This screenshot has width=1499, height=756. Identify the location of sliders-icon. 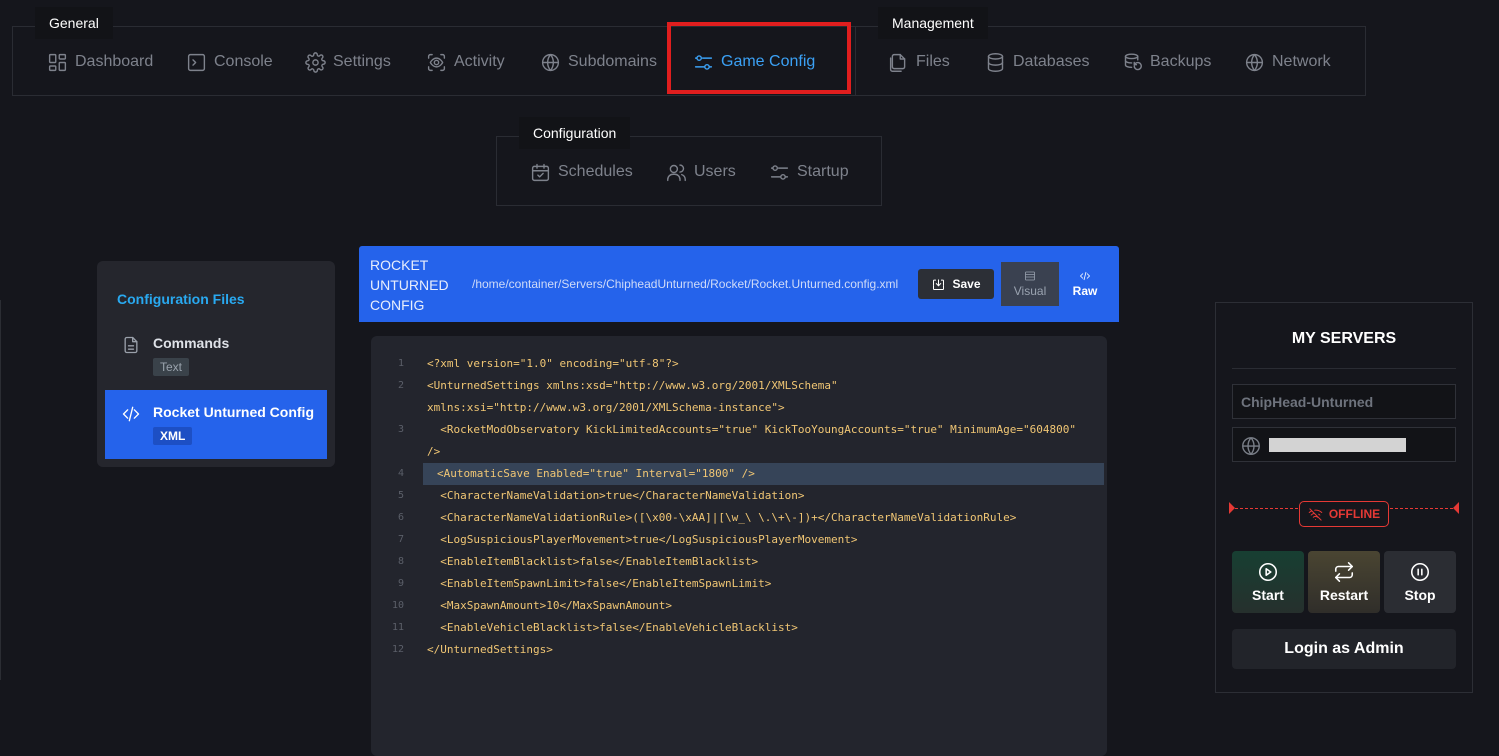
(779, 172).